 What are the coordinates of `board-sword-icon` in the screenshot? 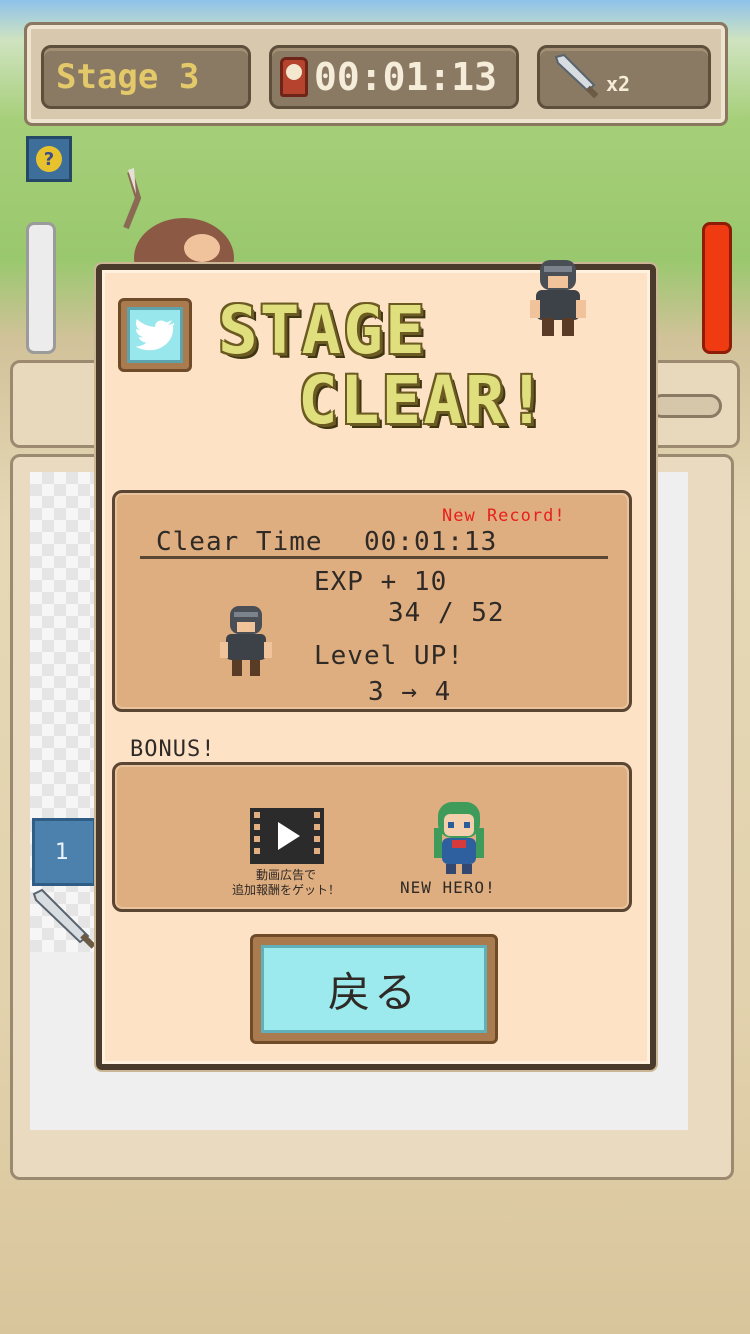 It's located at (64, 918).